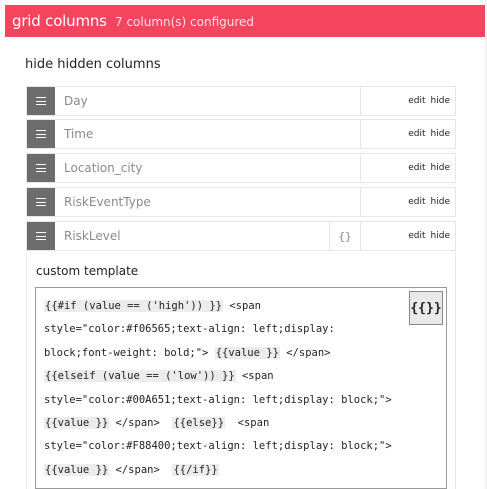 Image resolution: width=487 pixels, height=489 pixels. Describe the element at coordinates (195, 469) in the screenshot. I see `handlebars-tag: {{/if}}` at that location.